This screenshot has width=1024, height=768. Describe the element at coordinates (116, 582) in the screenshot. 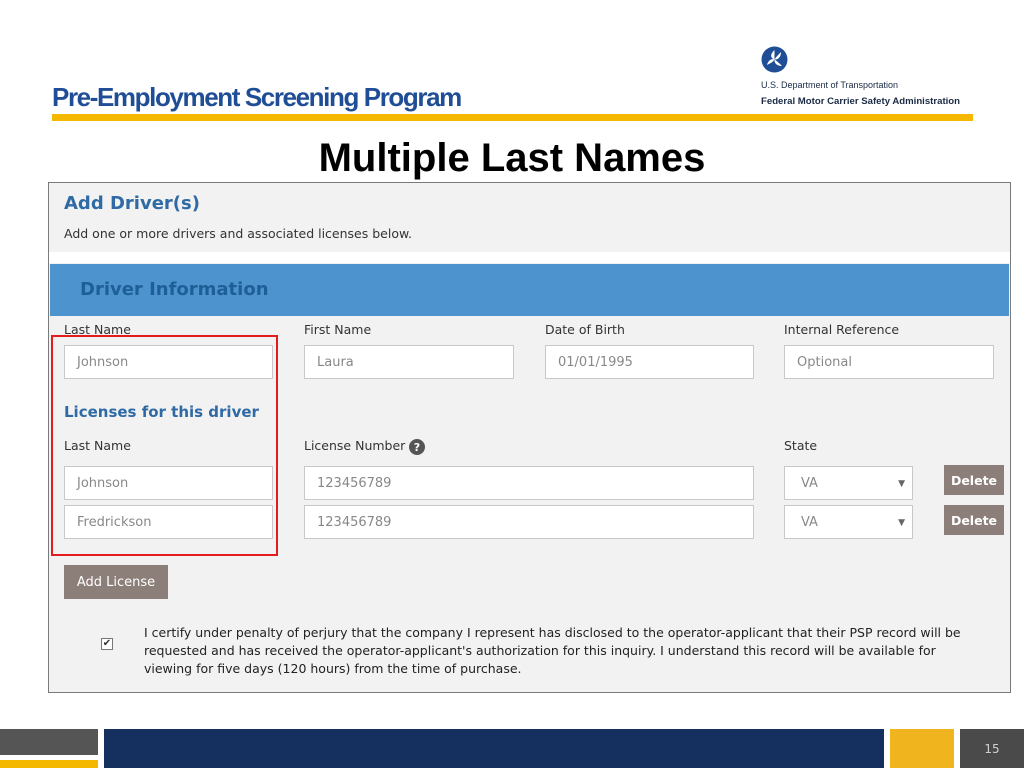

I see `add-license-button: Add License` at that location.